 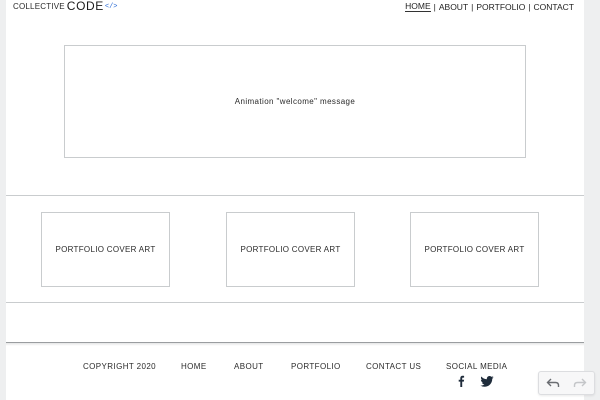 What do you see at coordinates (475, 383) in the screenshot?
I see `social-links` at bounding box center [475, 383].